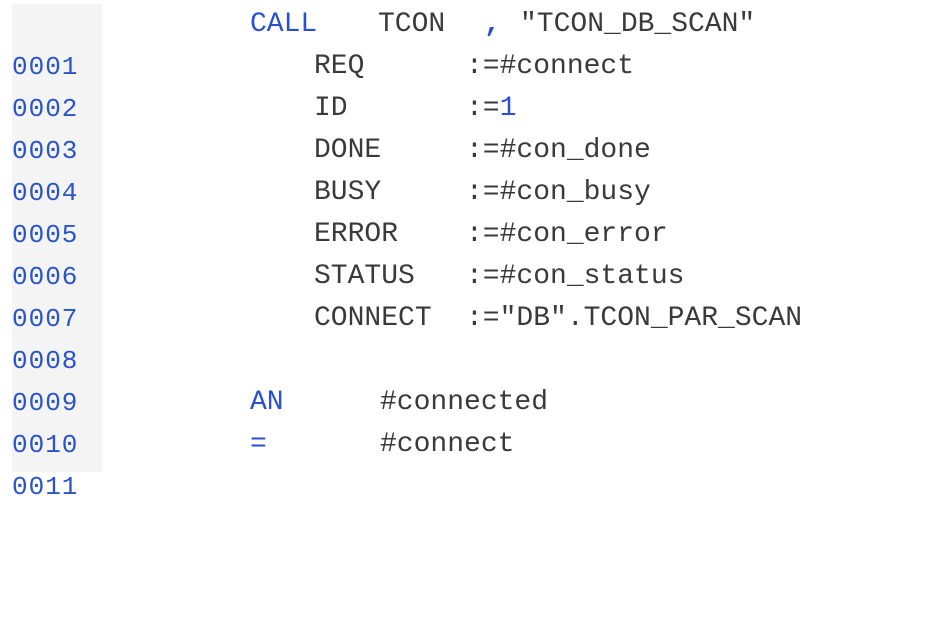 The image size is (930, 634). What do you see at coordinates (465, 169) in the screenshot?
I see `code-line: 0004 DONE :=#con_done` at bounding box center [465, 169].